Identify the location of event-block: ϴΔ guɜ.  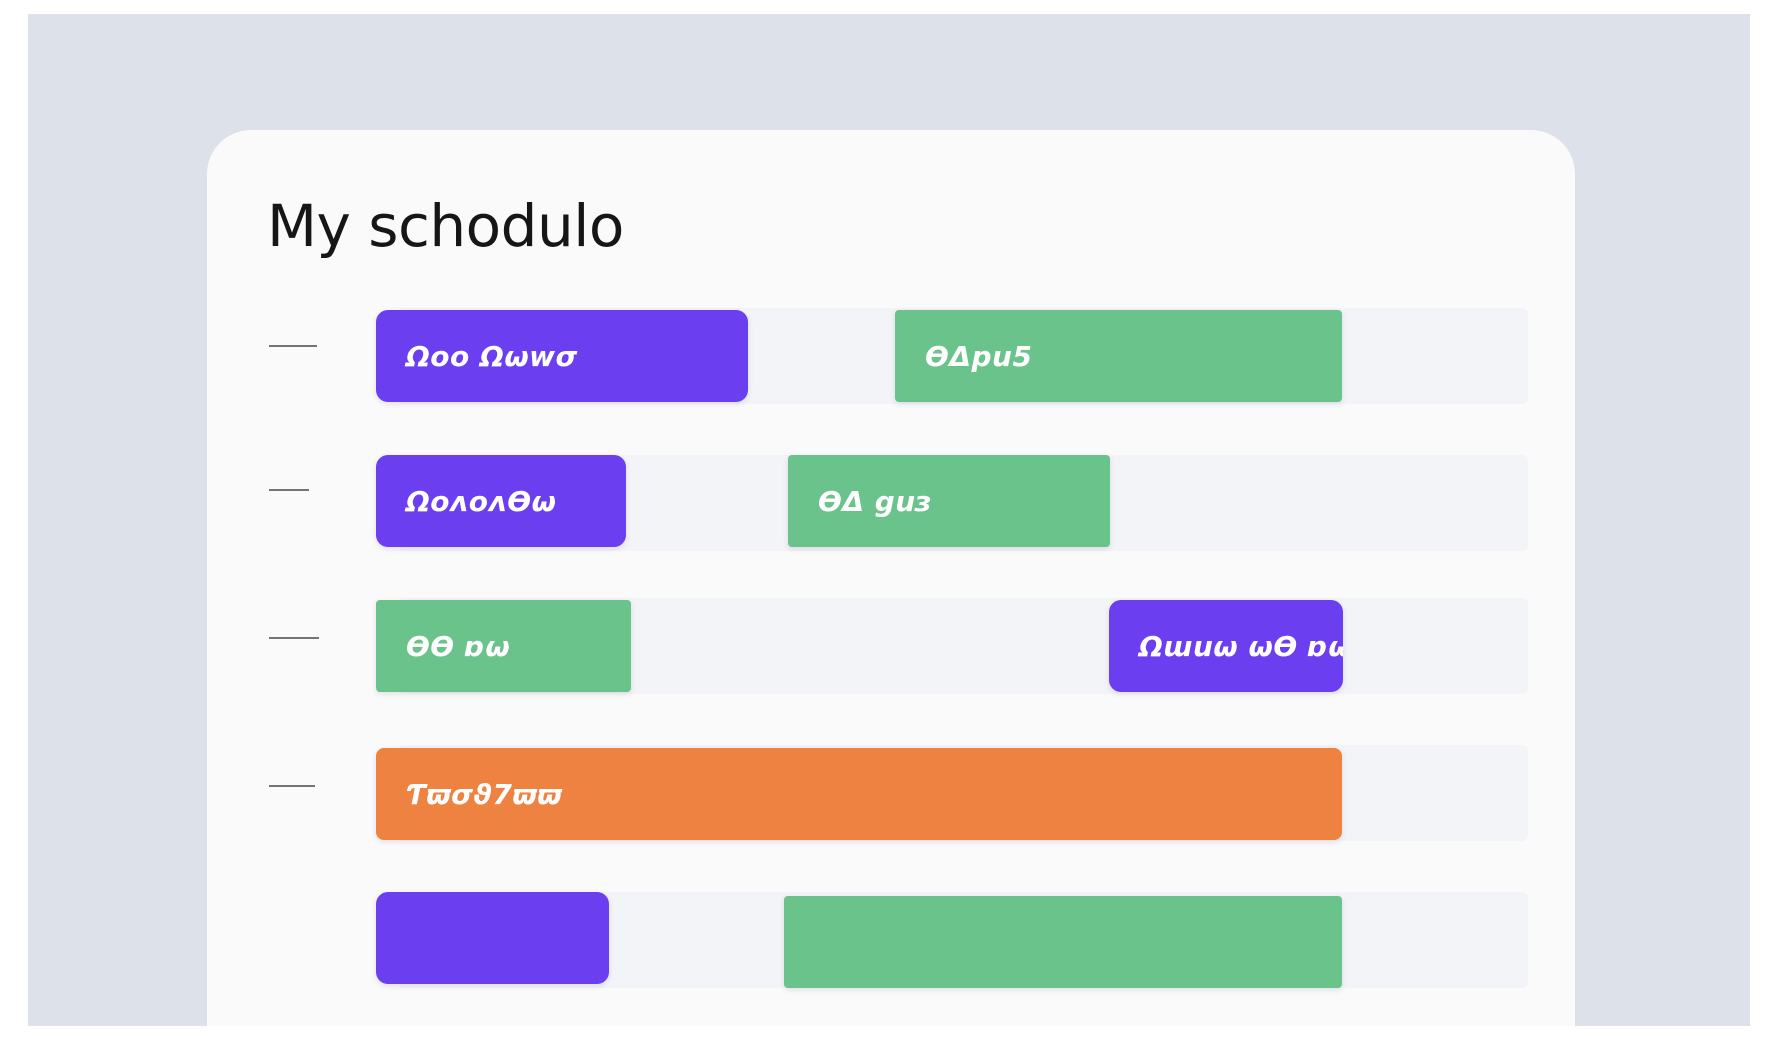
(949, 501).